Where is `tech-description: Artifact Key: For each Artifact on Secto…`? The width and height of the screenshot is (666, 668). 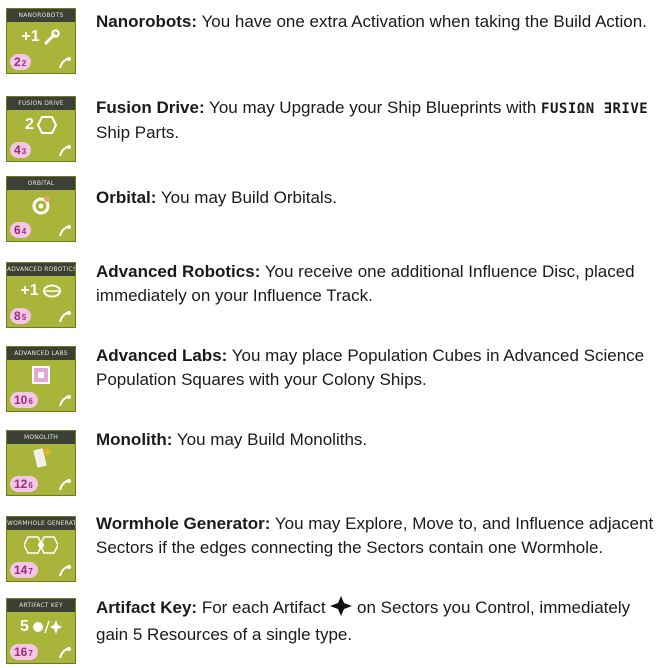 tech-description: Artifact Key: For each Artifact on Secto… is located at coordinates (363, 620).